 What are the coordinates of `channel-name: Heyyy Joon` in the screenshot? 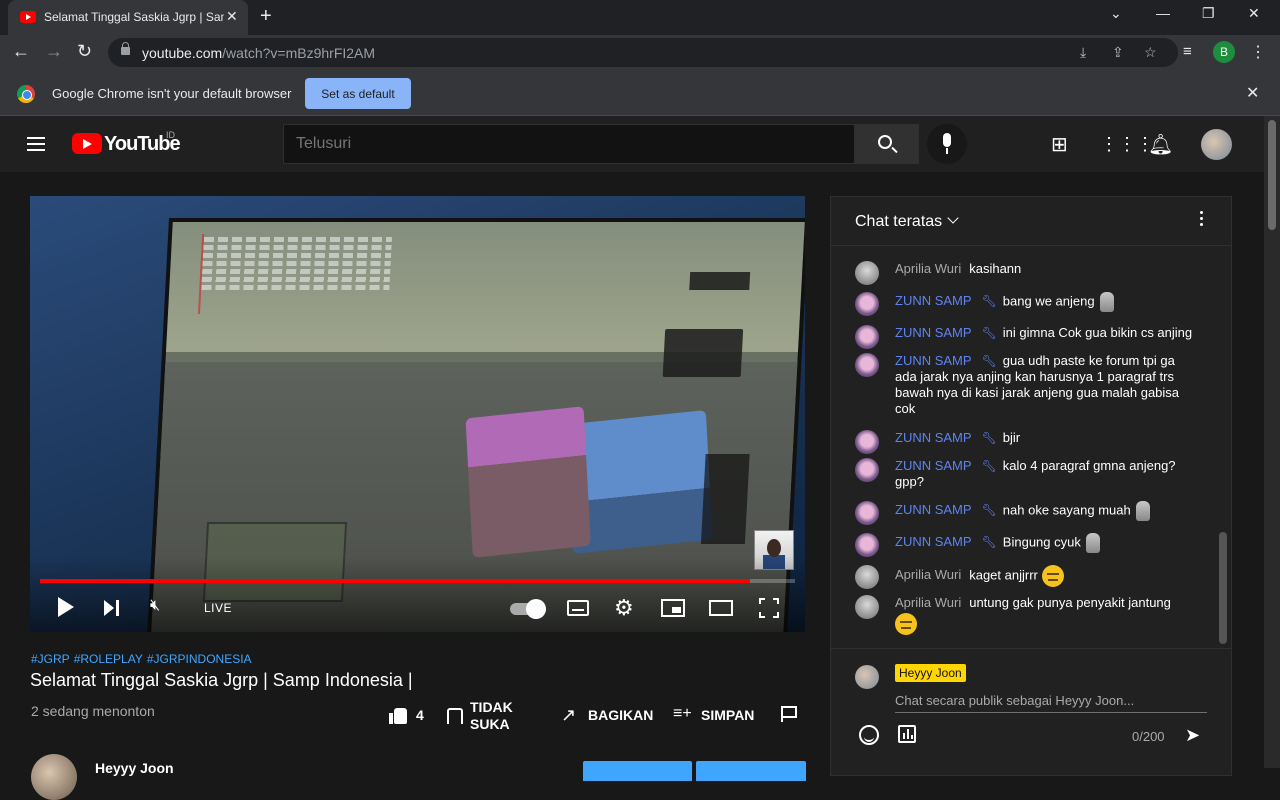 It's located at (134, 768).